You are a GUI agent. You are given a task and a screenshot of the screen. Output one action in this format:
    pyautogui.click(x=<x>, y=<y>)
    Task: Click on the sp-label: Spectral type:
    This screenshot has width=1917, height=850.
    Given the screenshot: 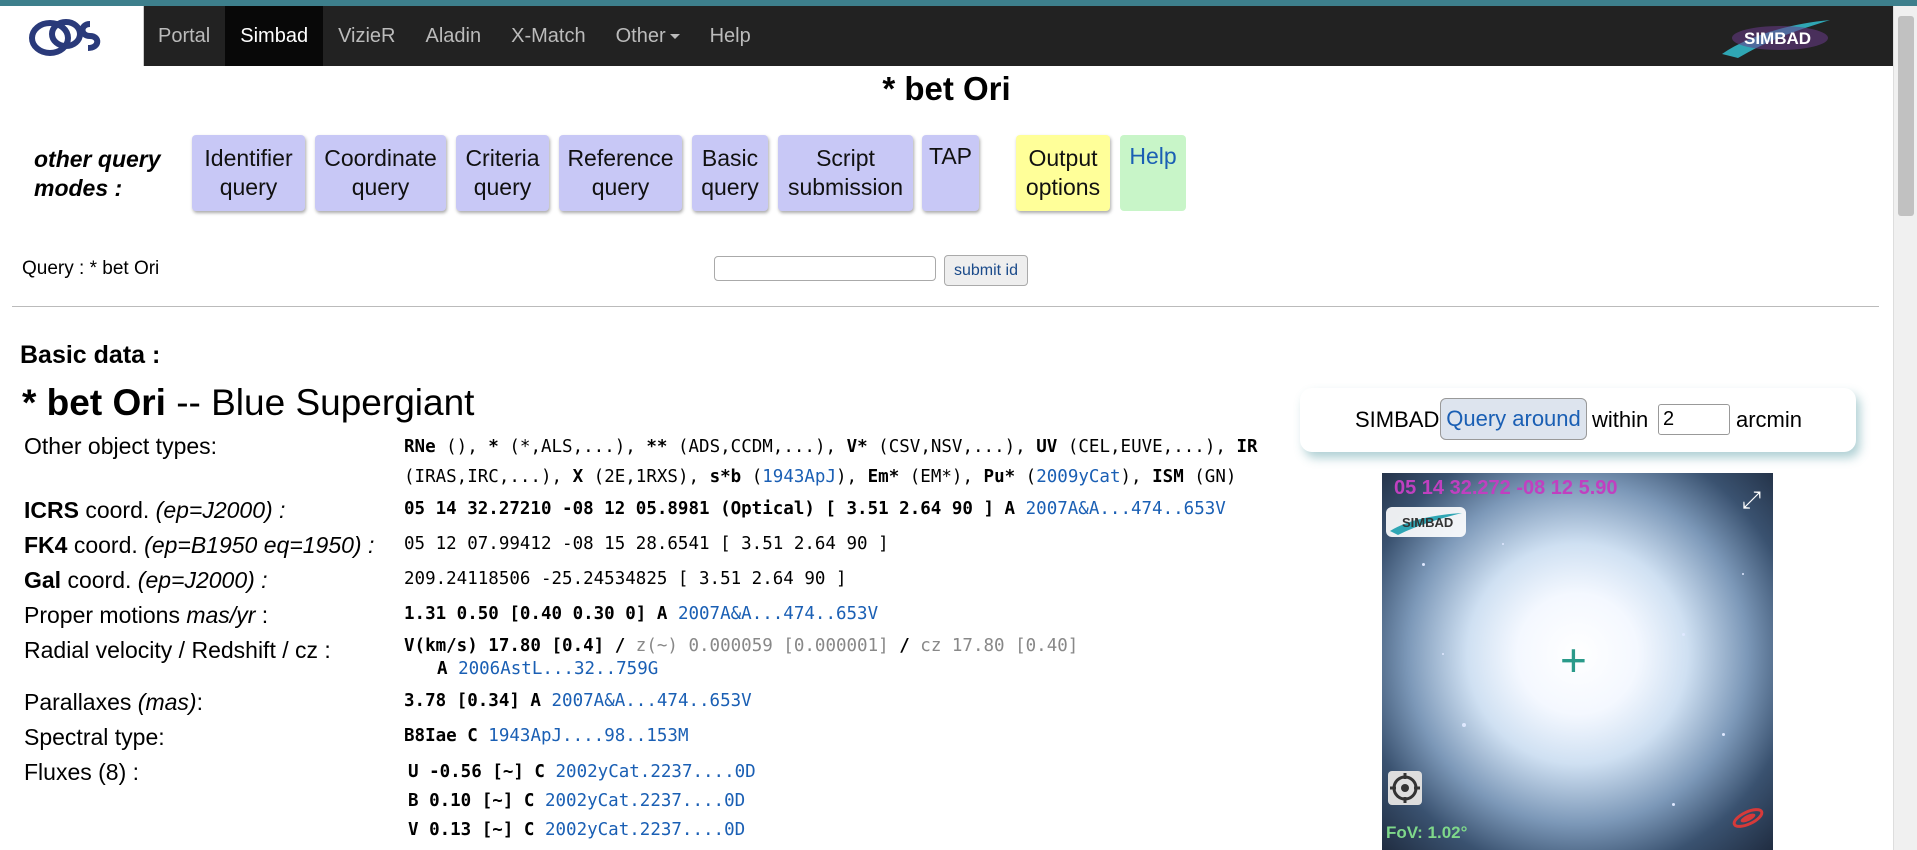 What is the action you would take?
    pyautogui.click(x=94, y=737)
    